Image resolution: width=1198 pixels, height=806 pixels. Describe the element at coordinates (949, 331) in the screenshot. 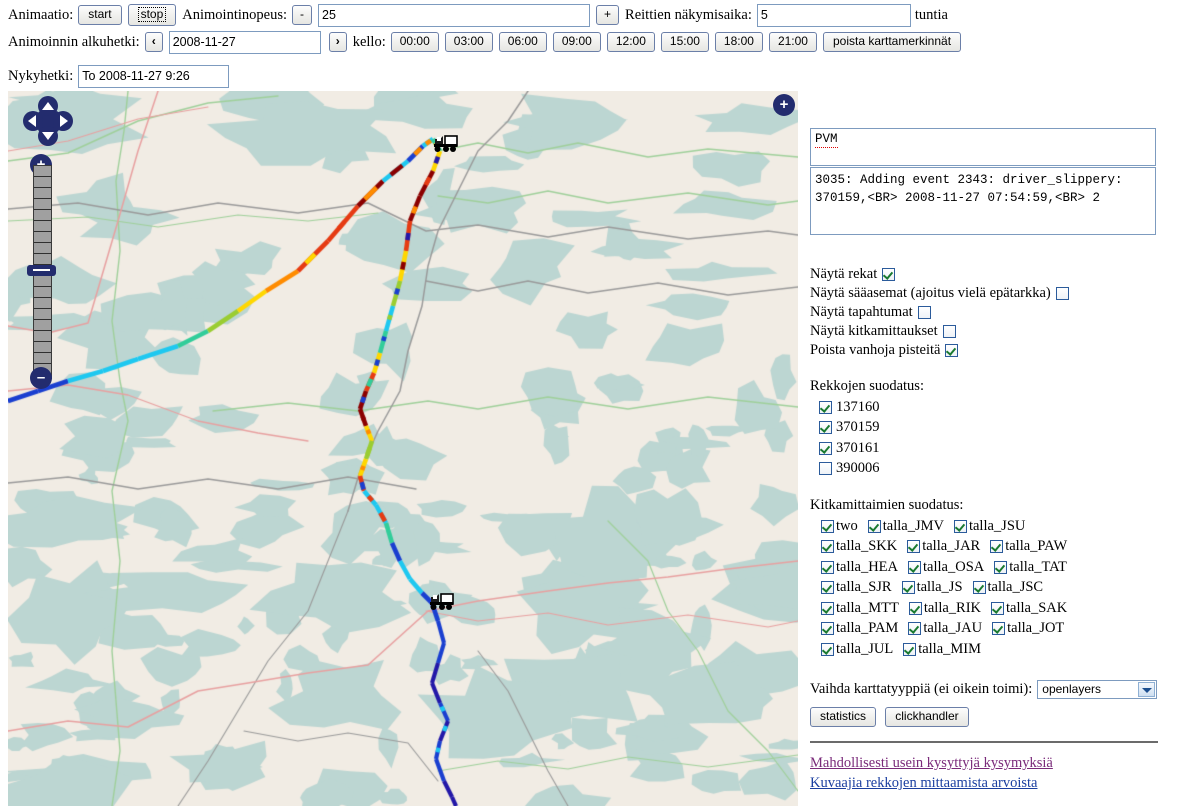

I see `show-friction-measurements-checkbox` at that location.